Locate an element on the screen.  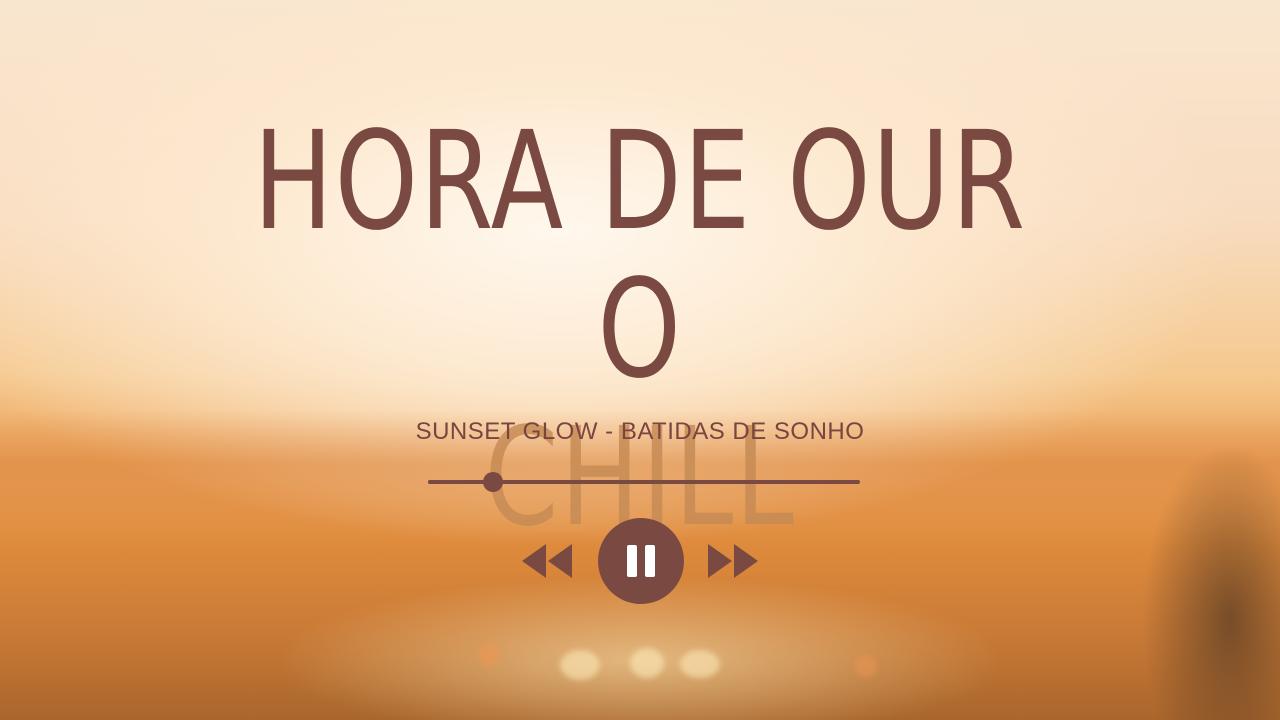
track-title-line-2: O is located at coordinates (640, 330).